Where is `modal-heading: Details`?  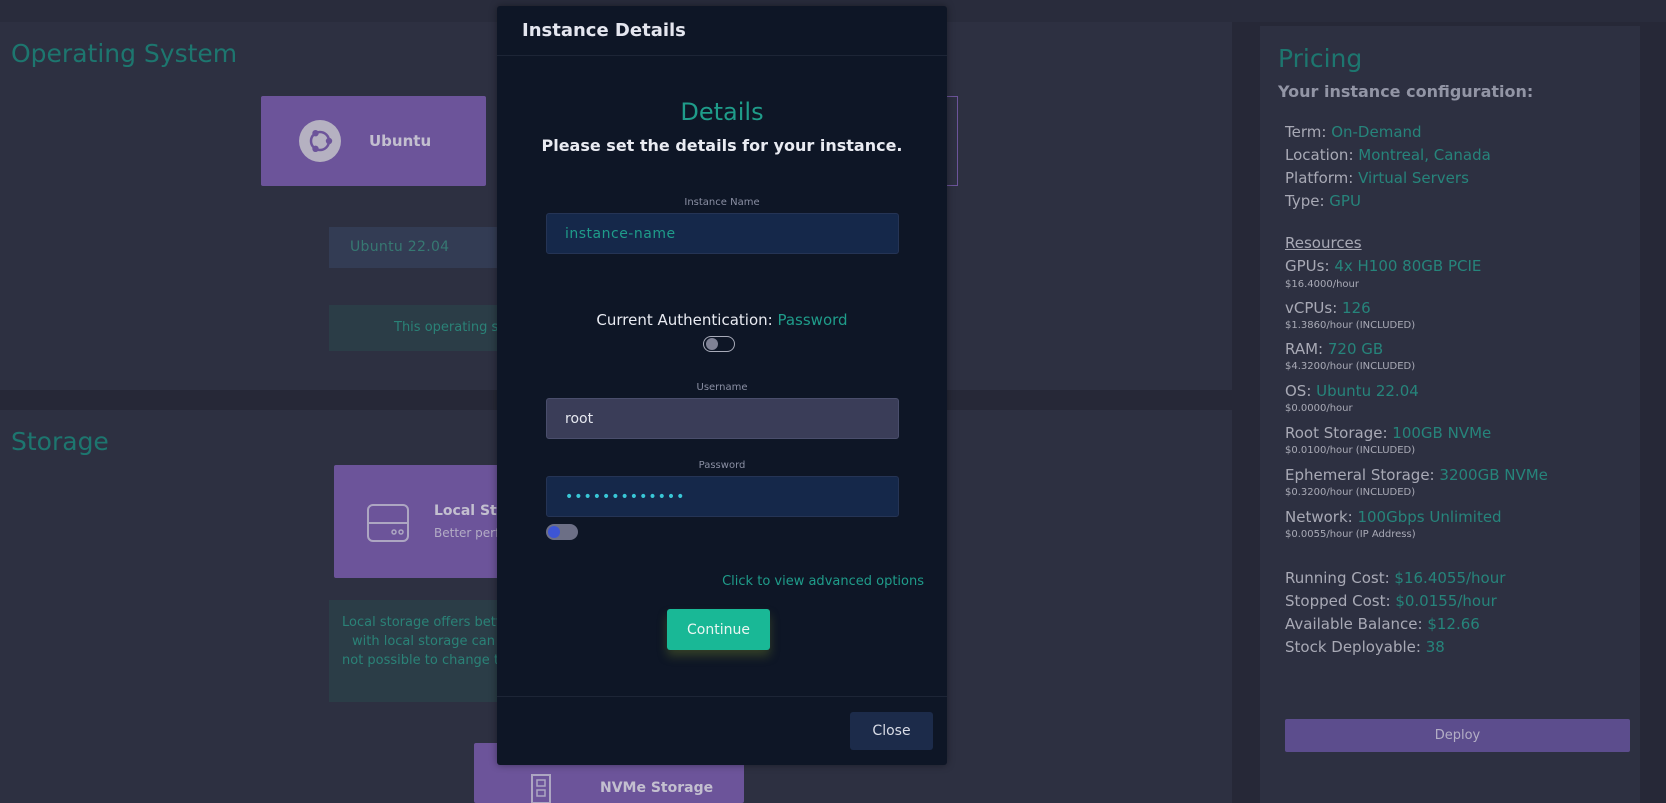
modal-heading: Details is located at coordinates (722, 112).